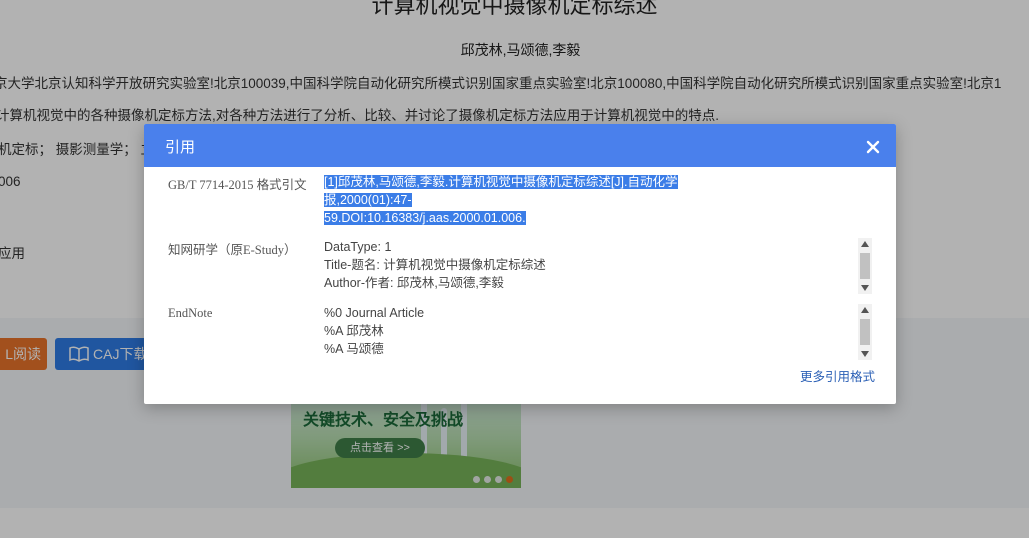 This screenshot has width=1029, height=538. I want to click on endnote-line: %0 Journal Article, so click(374, 313).